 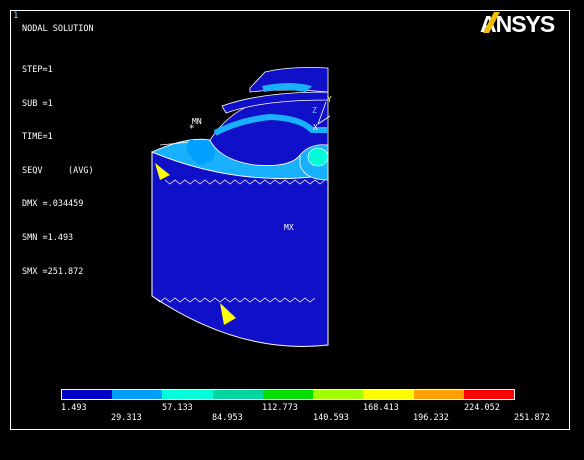 I want to click on contour-legend-bar, so click(x=288, y=394).